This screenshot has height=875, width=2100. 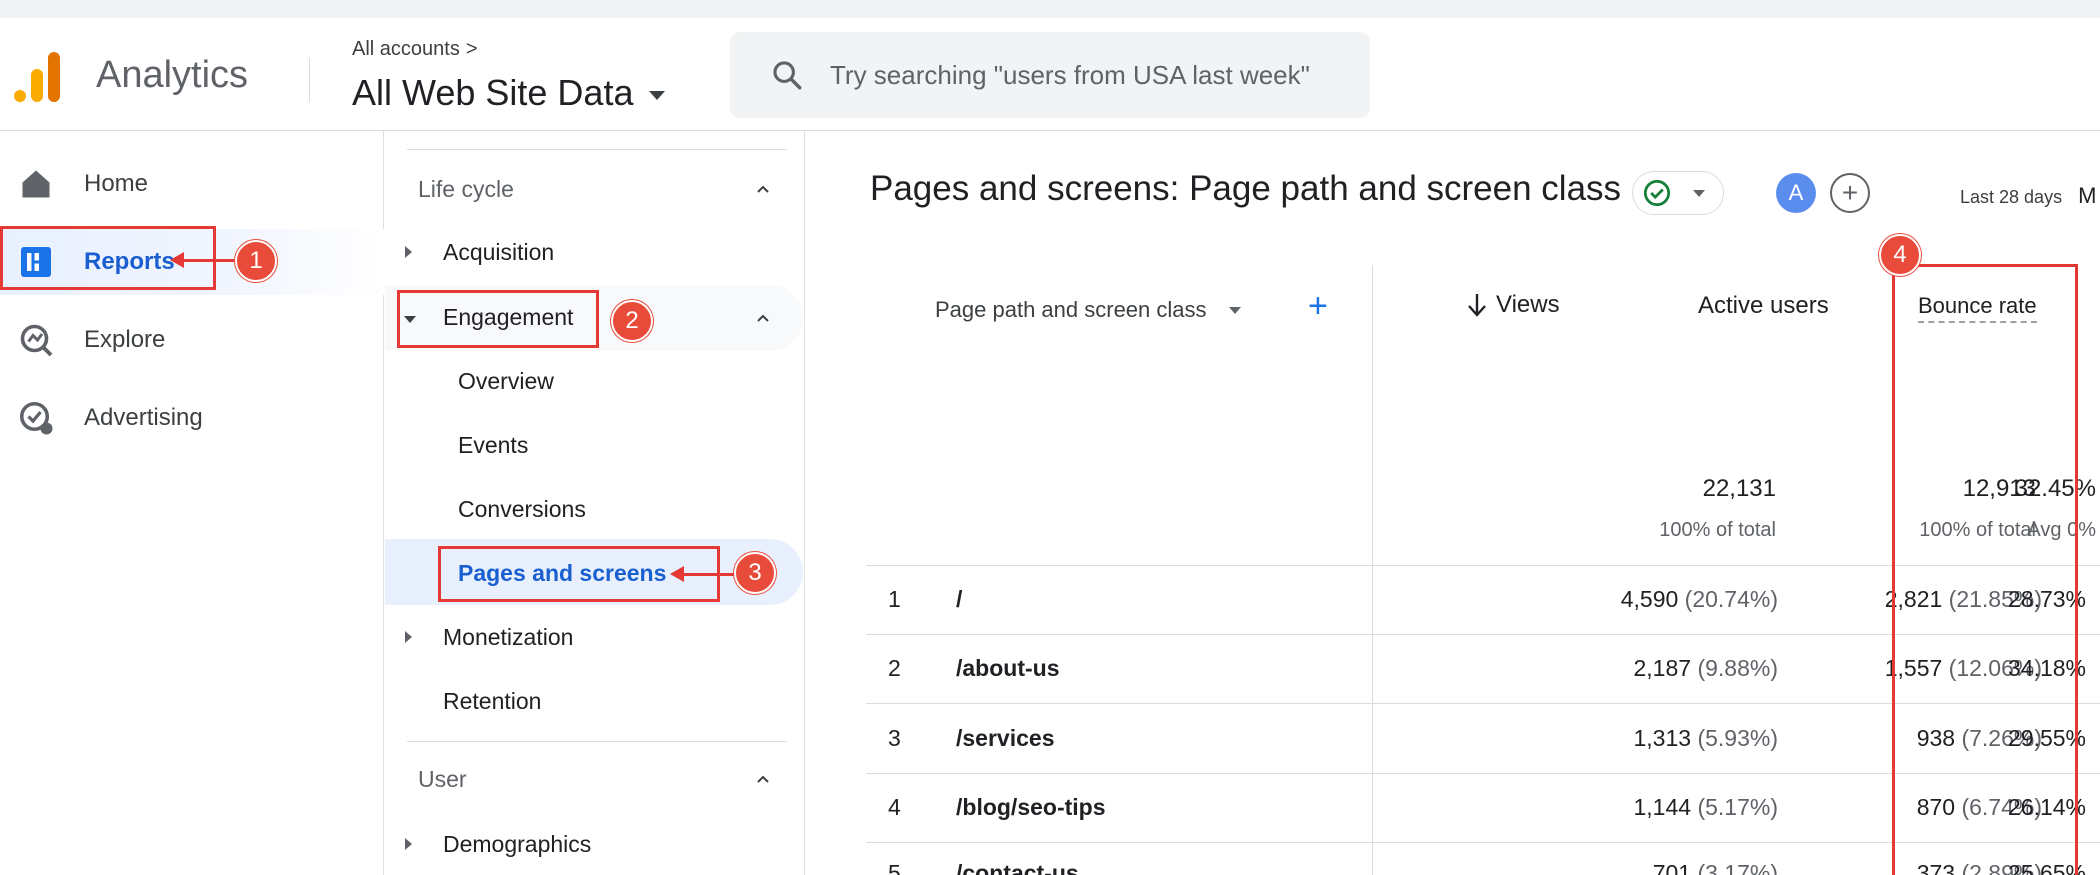 I want to click on nav-item-explore: Explore, so click(x=192, y=340).